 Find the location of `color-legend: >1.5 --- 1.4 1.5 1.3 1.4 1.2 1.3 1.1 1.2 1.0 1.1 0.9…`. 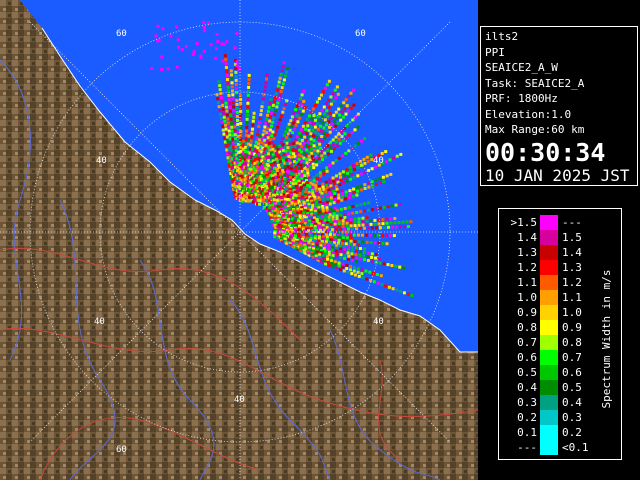

color-legend: >1.5 --- 1.4 1.5 1.3 1.4 1.2 1.3 1.1 1.2 1.0 1.1 0.9… is located at coordinates (560, 334).